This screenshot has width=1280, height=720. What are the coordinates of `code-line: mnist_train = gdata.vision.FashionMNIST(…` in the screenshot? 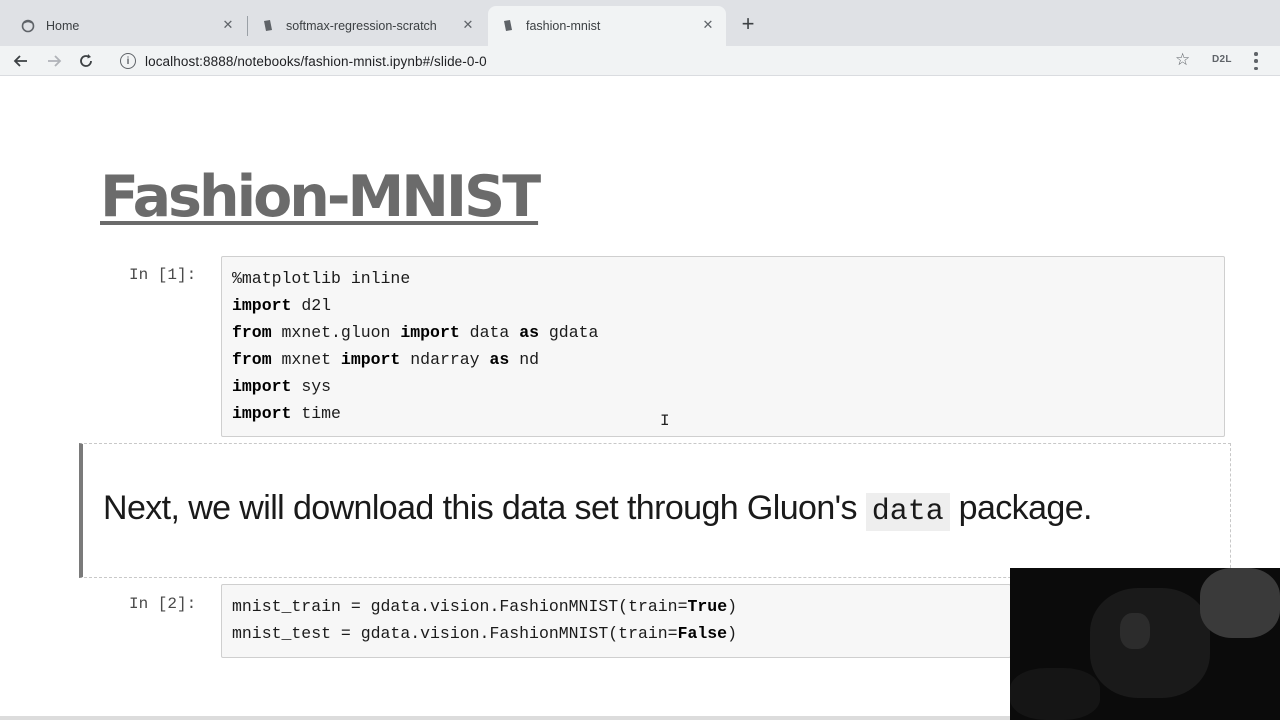 It's located at (616, 606).